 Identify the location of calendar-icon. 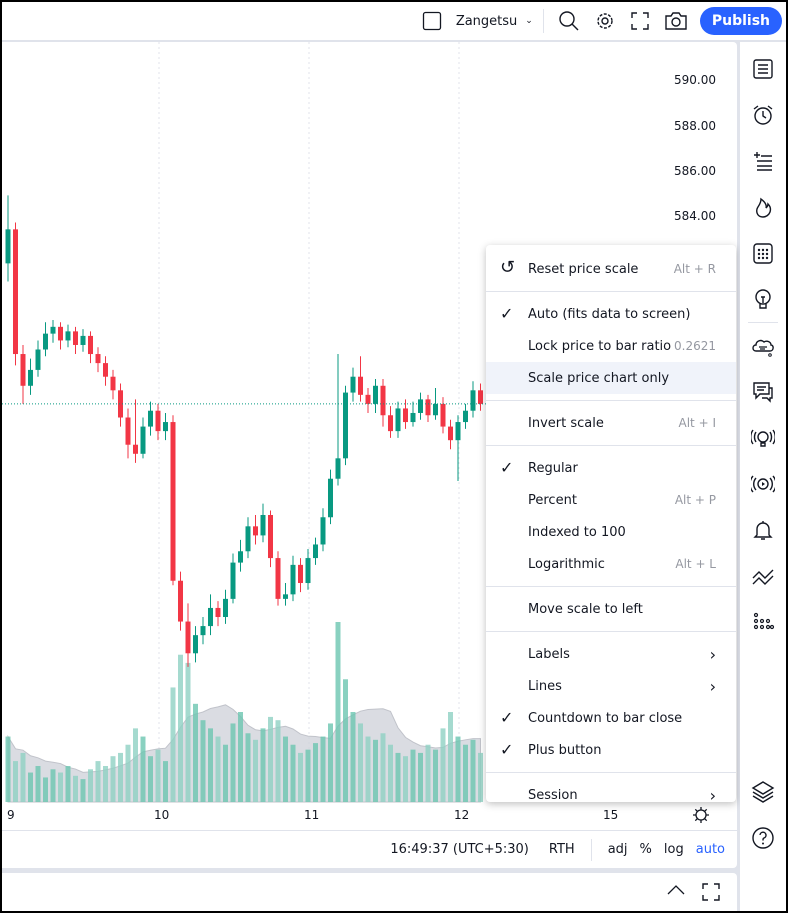
(763, 253).